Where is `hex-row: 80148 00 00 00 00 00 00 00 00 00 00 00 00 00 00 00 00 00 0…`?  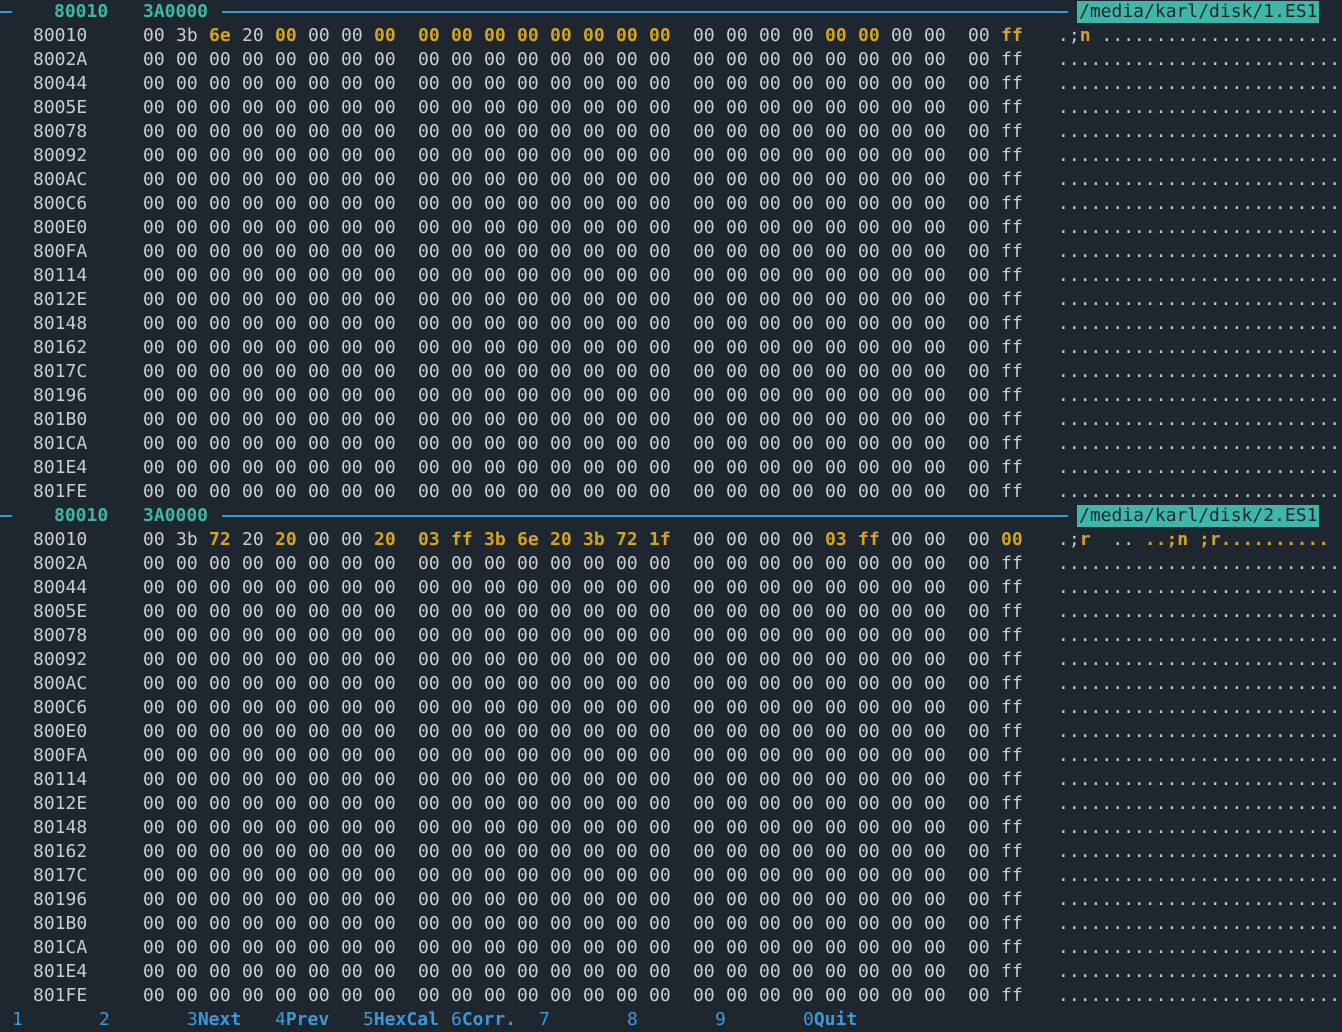
hex-row: 80148 00 00 00 00 00 00 00 00 00 00 00 00 00 00 00 00 00 0… is located at coordinates (671, 828).